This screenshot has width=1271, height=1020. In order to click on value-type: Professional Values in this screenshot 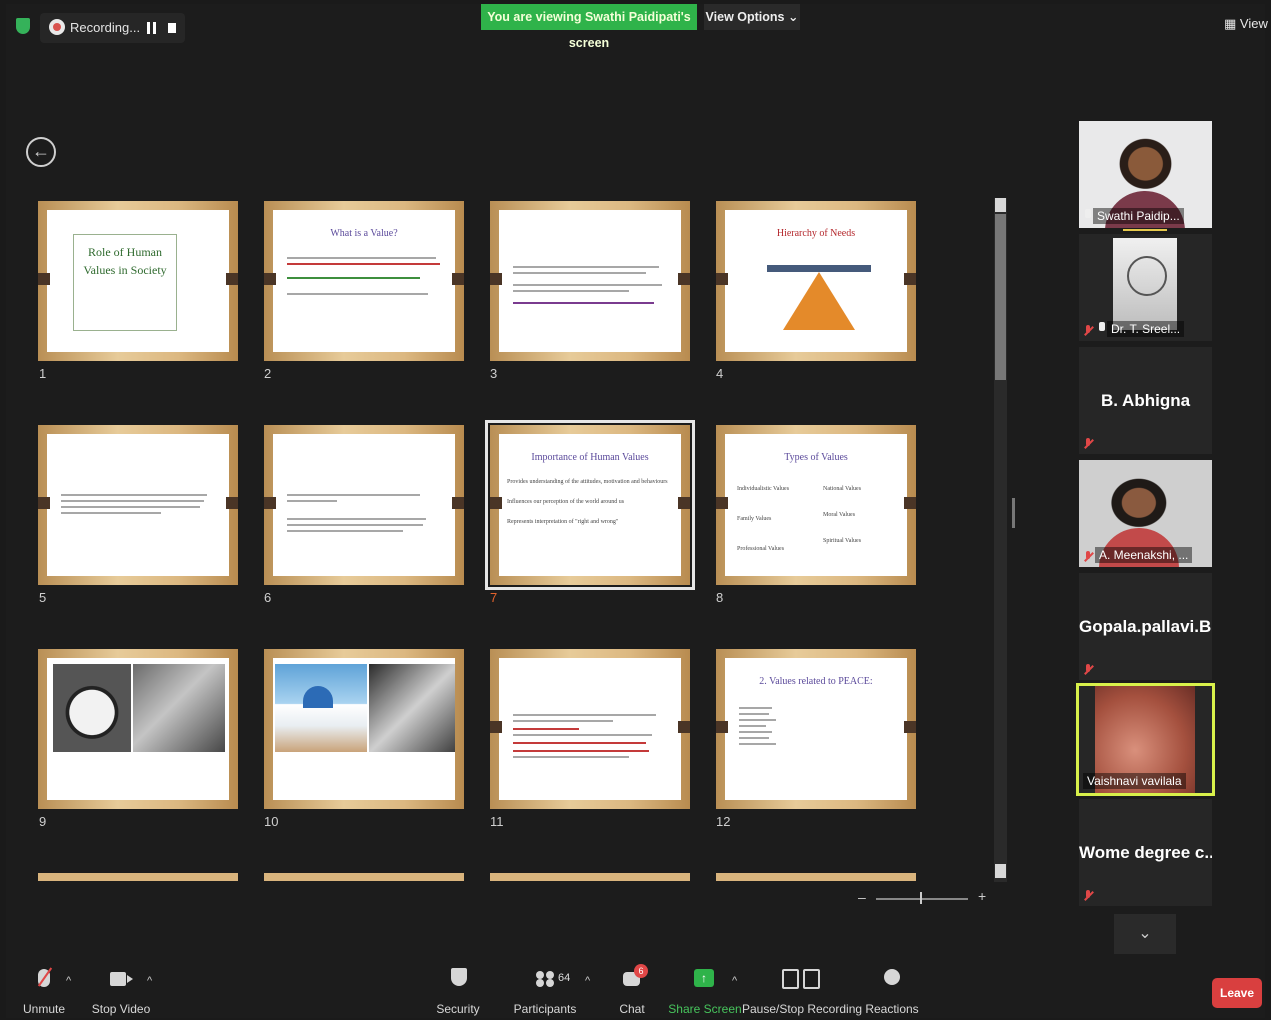, I will do `click(761, 549)`.